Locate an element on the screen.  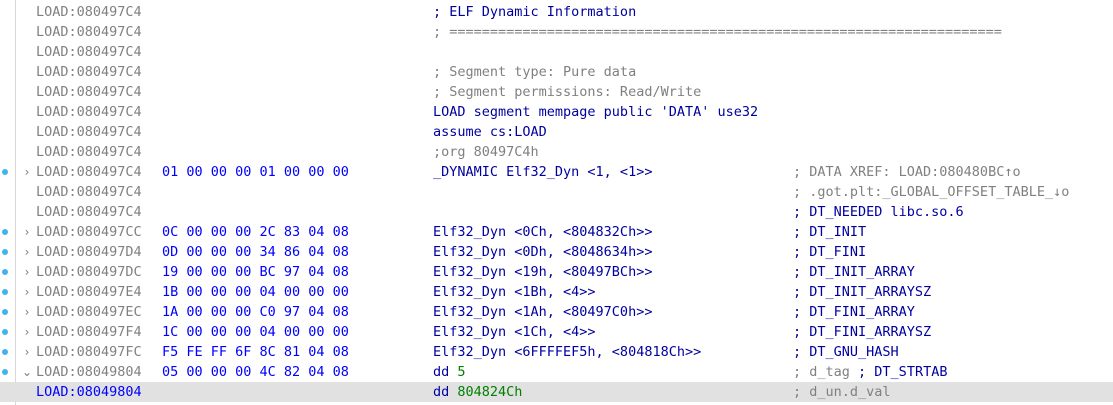
disasm-line: LOAD:080497C4 ; Segment type: Pure data is located at coordinates (556, 72).